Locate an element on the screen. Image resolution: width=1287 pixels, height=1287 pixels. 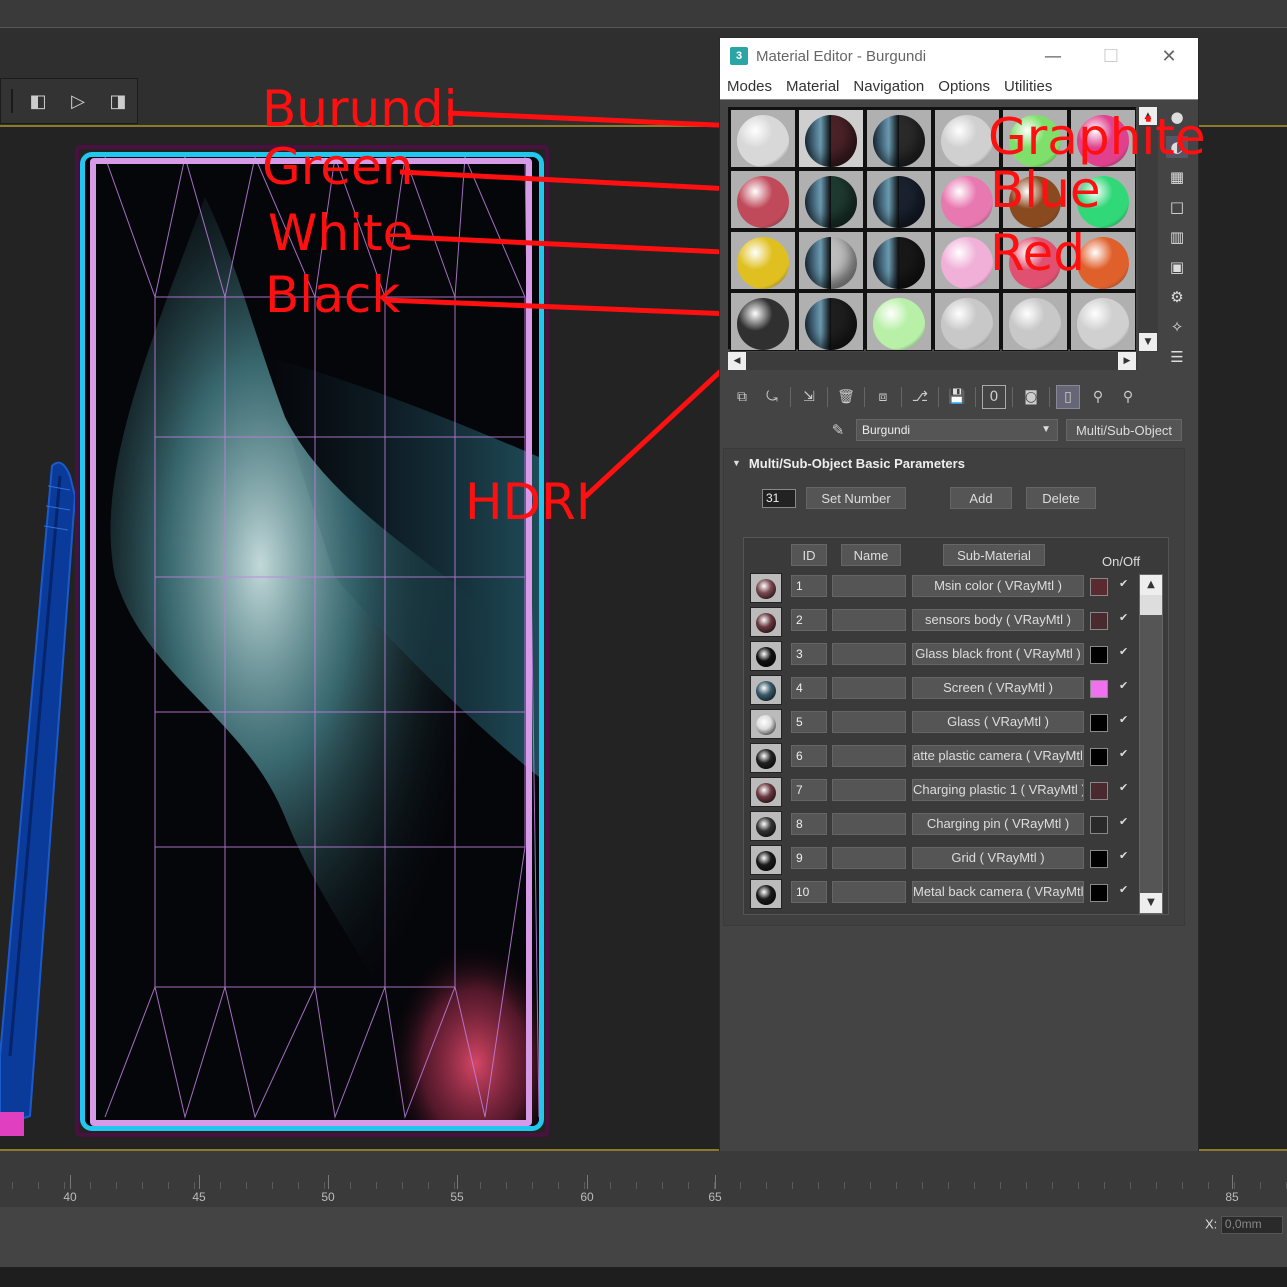
submaterial-button: Screen ( VRayMtl ) is located at coordinates (998, 688).